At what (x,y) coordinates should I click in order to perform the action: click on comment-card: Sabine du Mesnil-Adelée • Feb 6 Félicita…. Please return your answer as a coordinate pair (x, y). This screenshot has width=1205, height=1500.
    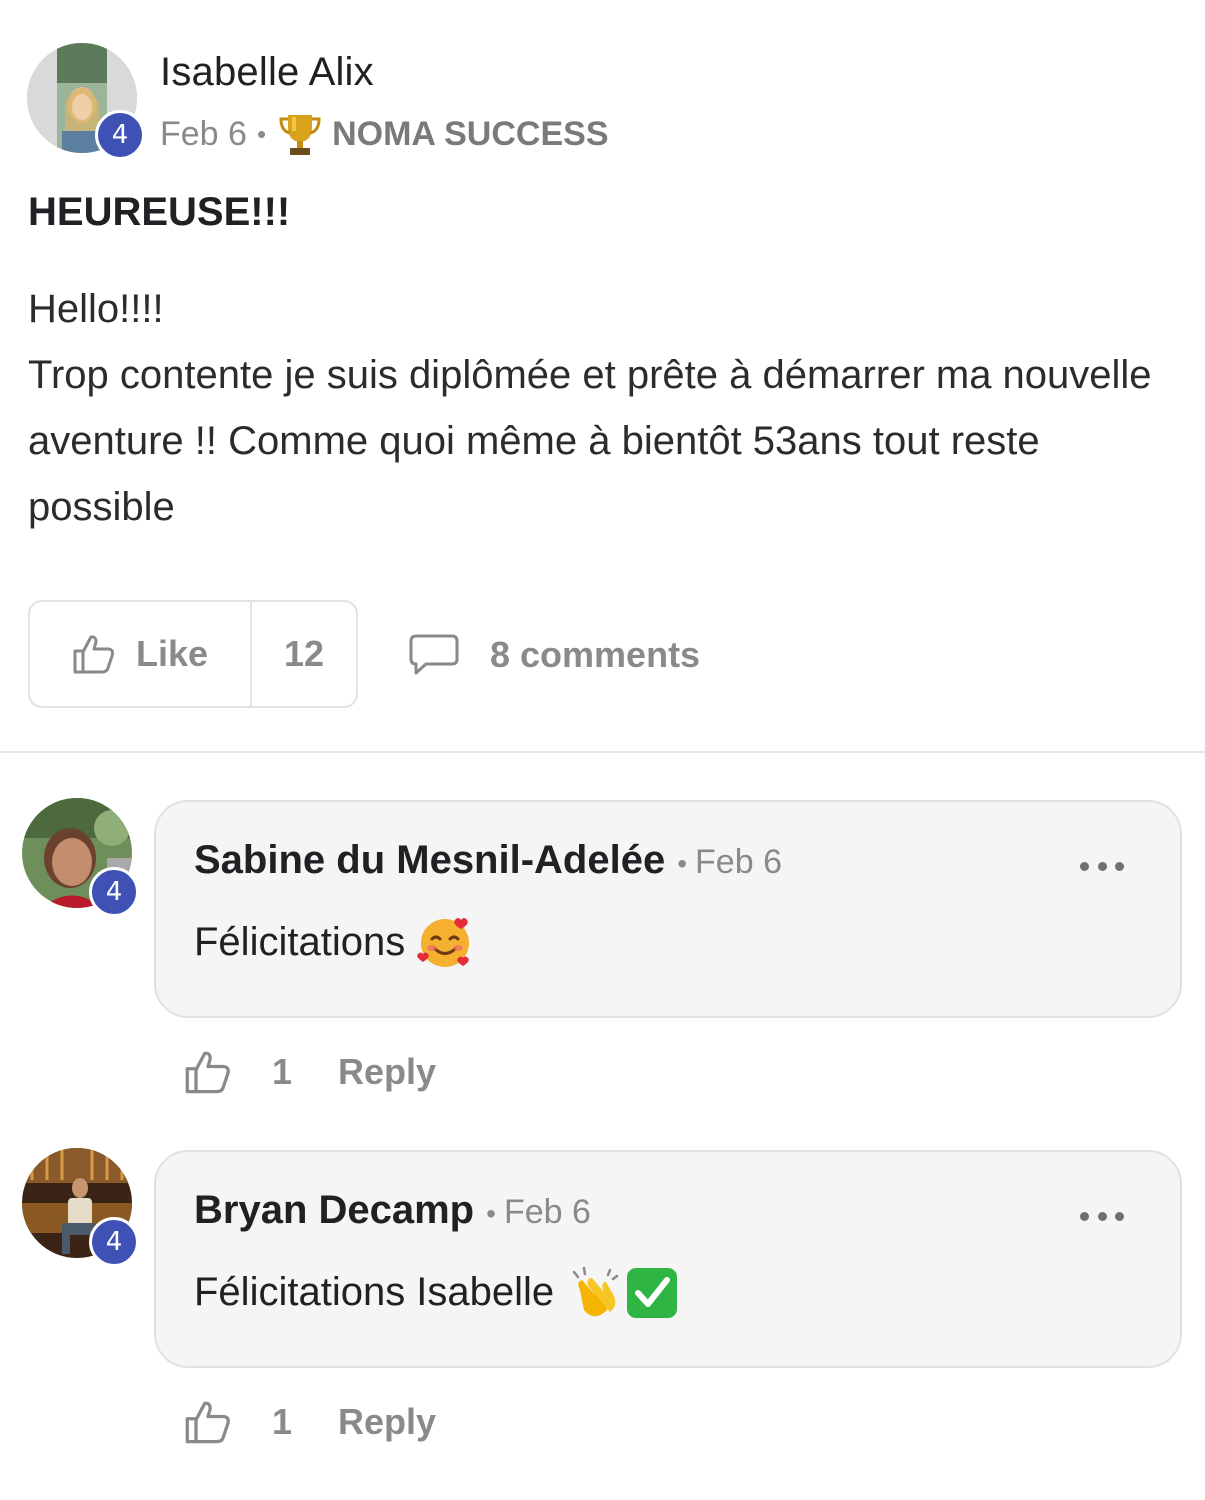
    Looking at the image, I should click on (668, 909).